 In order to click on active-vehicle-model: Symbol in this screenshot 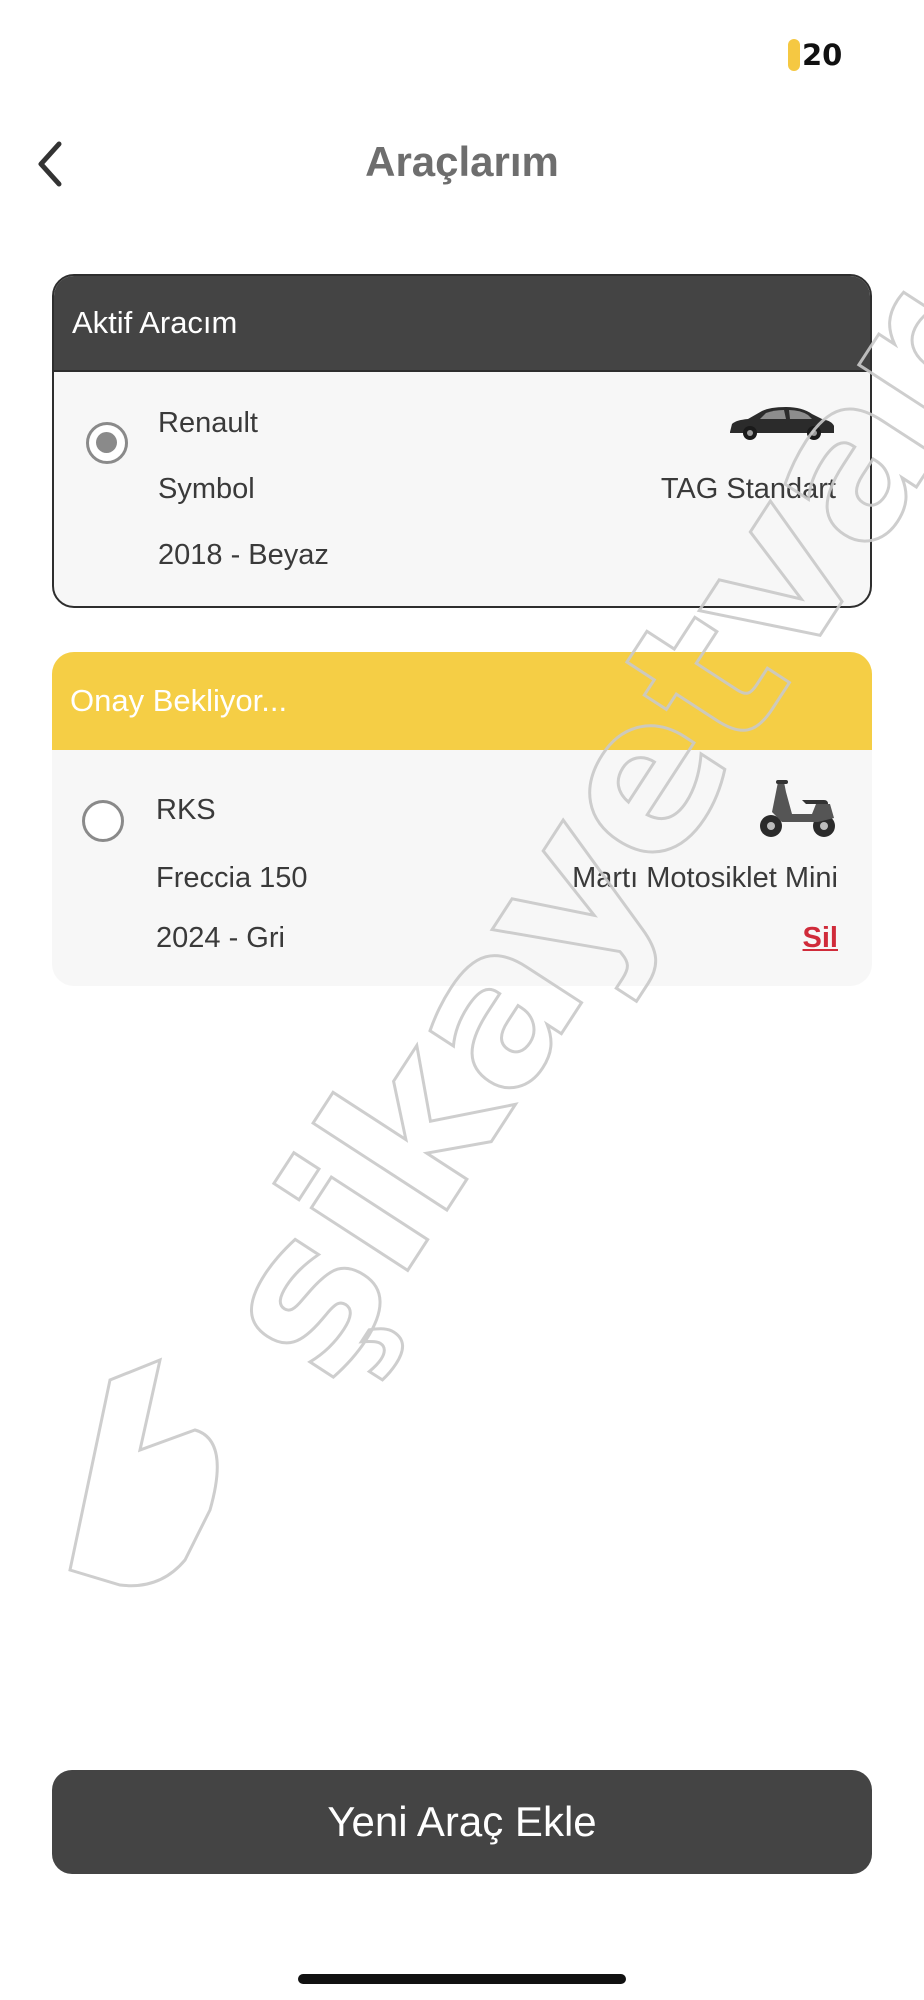, I will do `click(206, 489)`.